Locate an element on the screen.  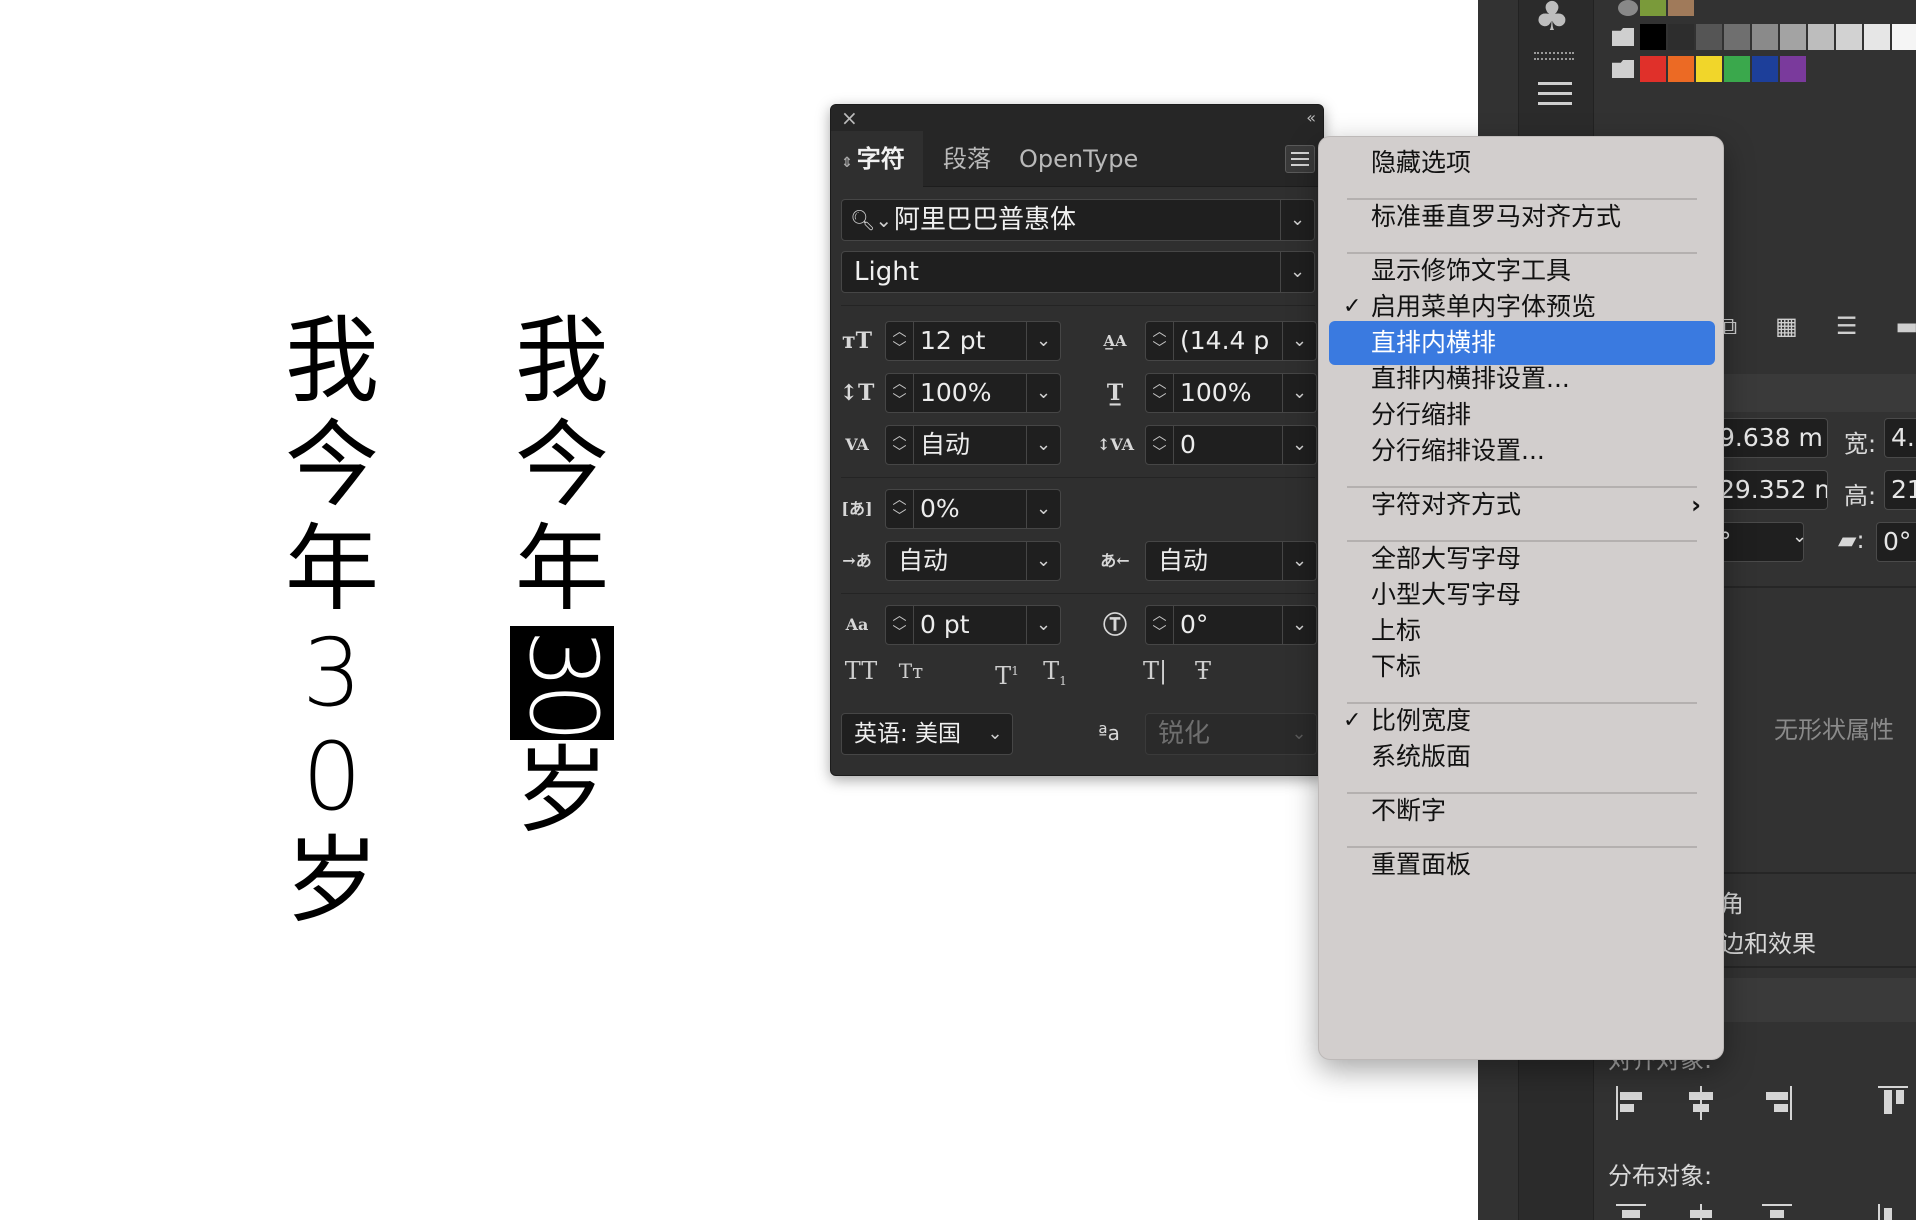
vertical-text-plain: 我 今 年 3 0 岁 is located at coordinates (332, 622).